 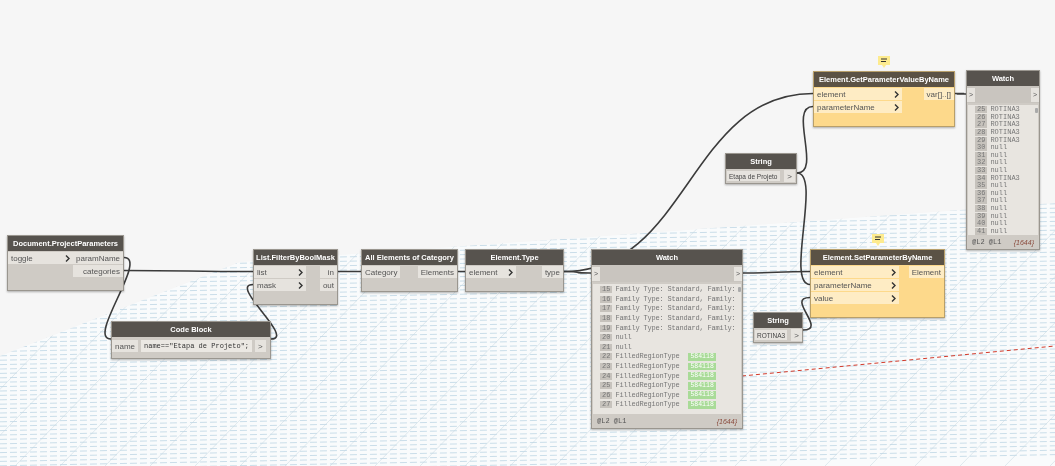 I want to click on output-port: in, so click(x=328, y=272).